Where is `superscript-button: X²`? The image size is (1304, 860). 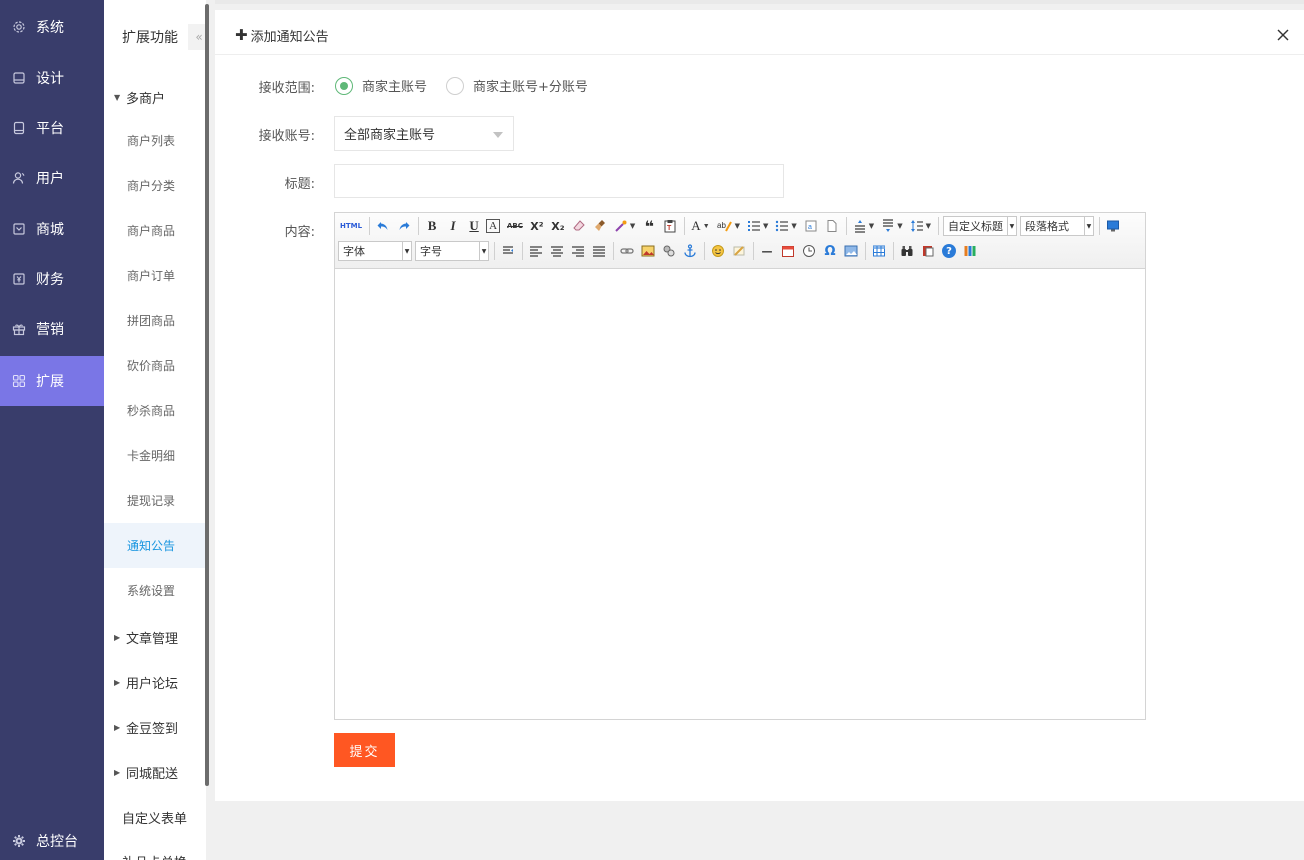
superscript-button: X² is located at coordinates (537, 226).